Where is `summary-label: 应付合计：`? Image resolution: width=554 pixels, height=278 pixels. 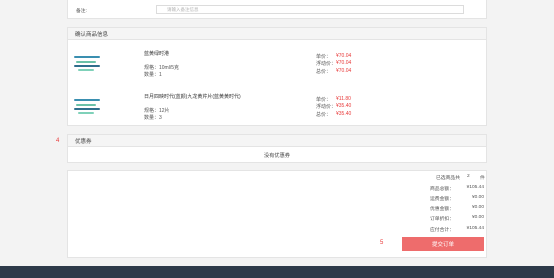 summary-label: 应付合计： is located at coordinates (442, 230).